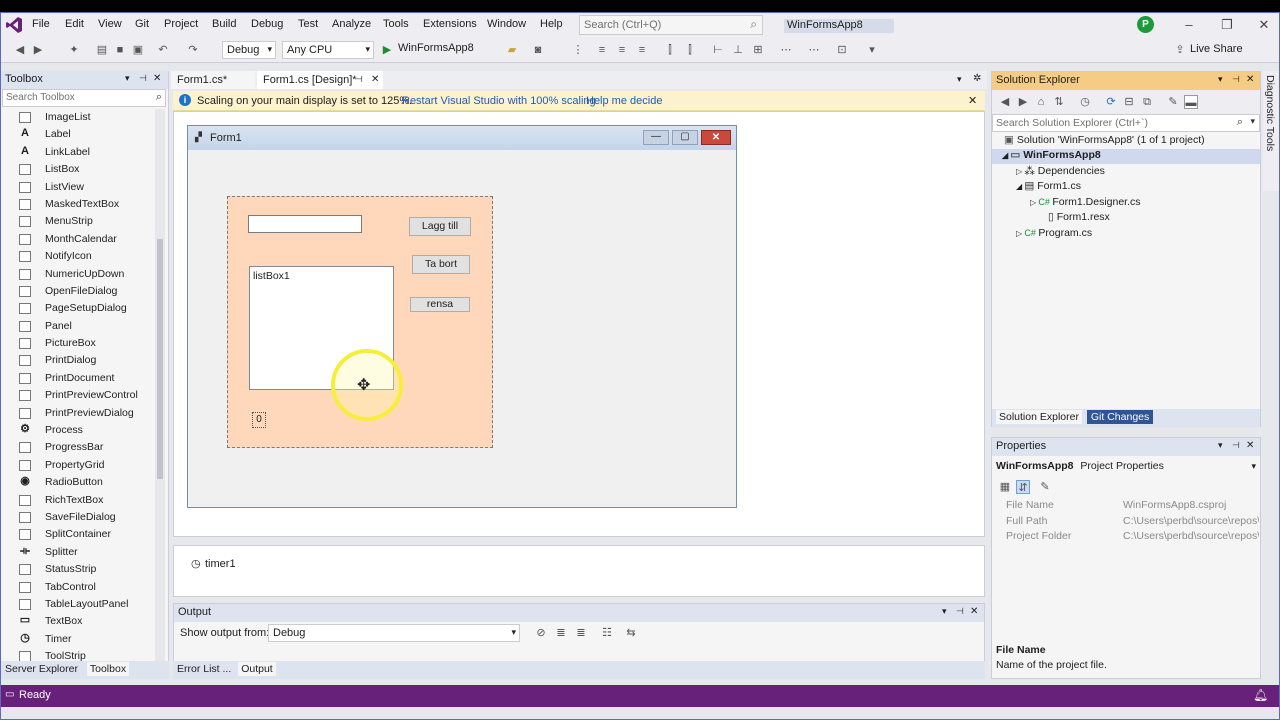 This screenshot has width=1280, height=720. Describe the element at coordinates (77, 500) in the screenshot. I see `toolbox-item-richtextbox: RichTextBox` at that location.